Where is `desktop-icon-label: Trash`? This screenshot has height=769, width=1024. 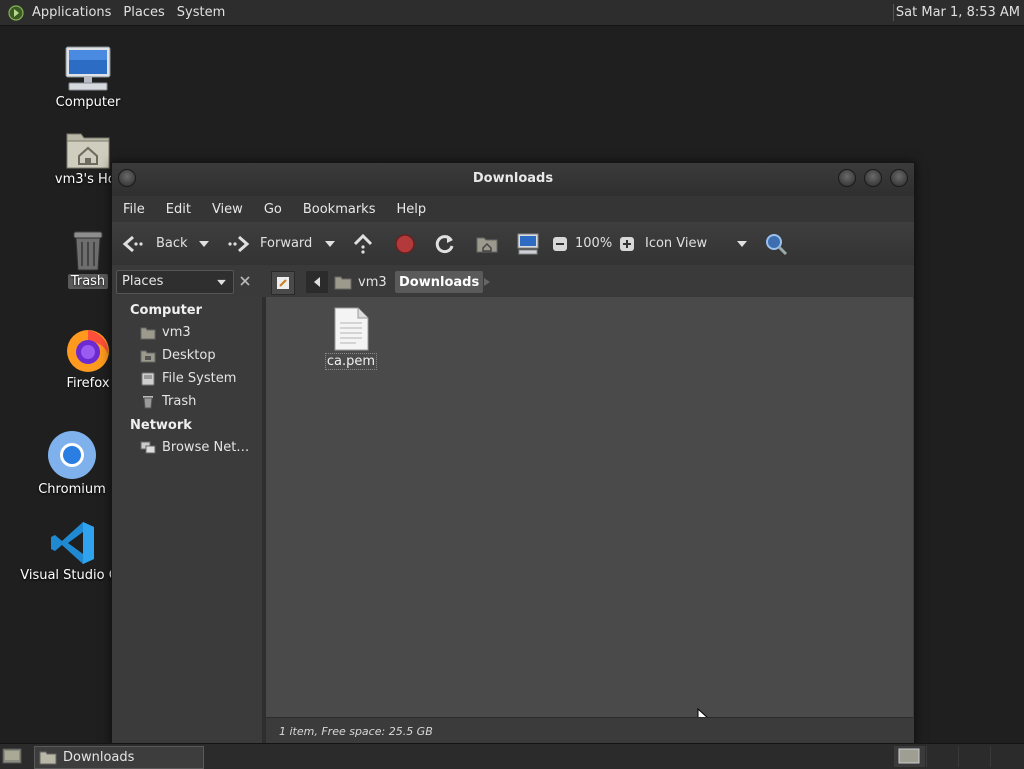
desktop-icon-label: Trash is located at coordinates (88, 281).